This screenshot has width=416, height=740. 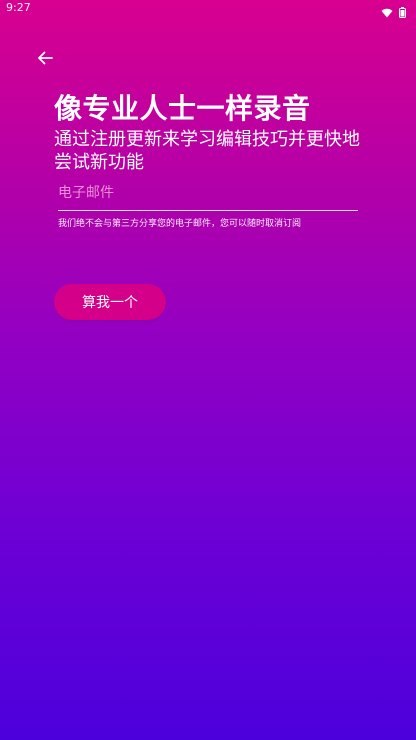 I want to click on status-time: 9:27, so click(x=18, y=7).